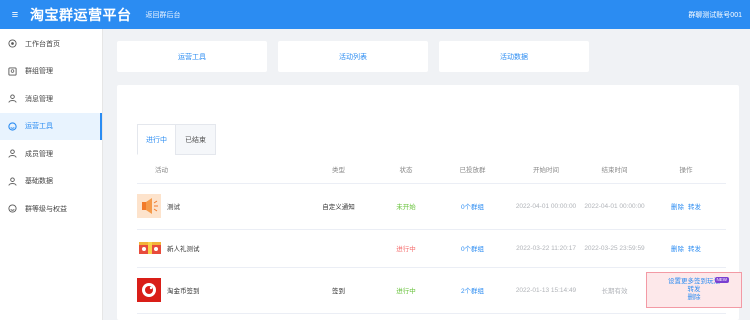 The image size is (750, 320). I want to click on activity-cell: 淘金币签到, so click(219, 290).